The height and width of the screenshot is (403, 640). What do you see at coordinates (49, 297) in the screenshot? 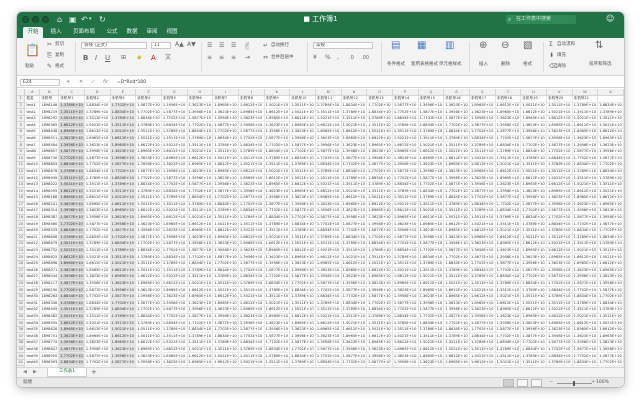
I see `cell: 1898263` at bounding box center [49, 297].